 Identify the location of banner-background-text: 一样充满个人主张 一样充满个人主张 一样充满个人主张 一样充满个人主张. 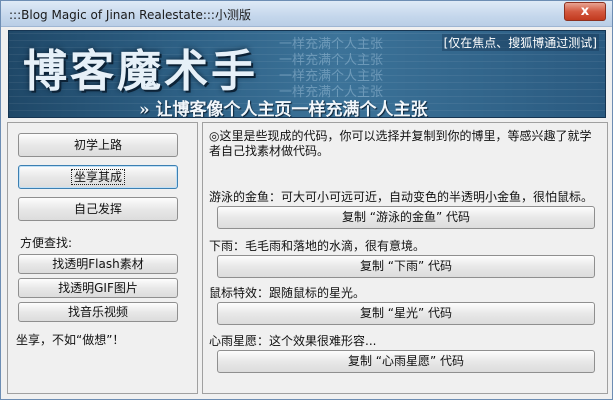
(331, 69).